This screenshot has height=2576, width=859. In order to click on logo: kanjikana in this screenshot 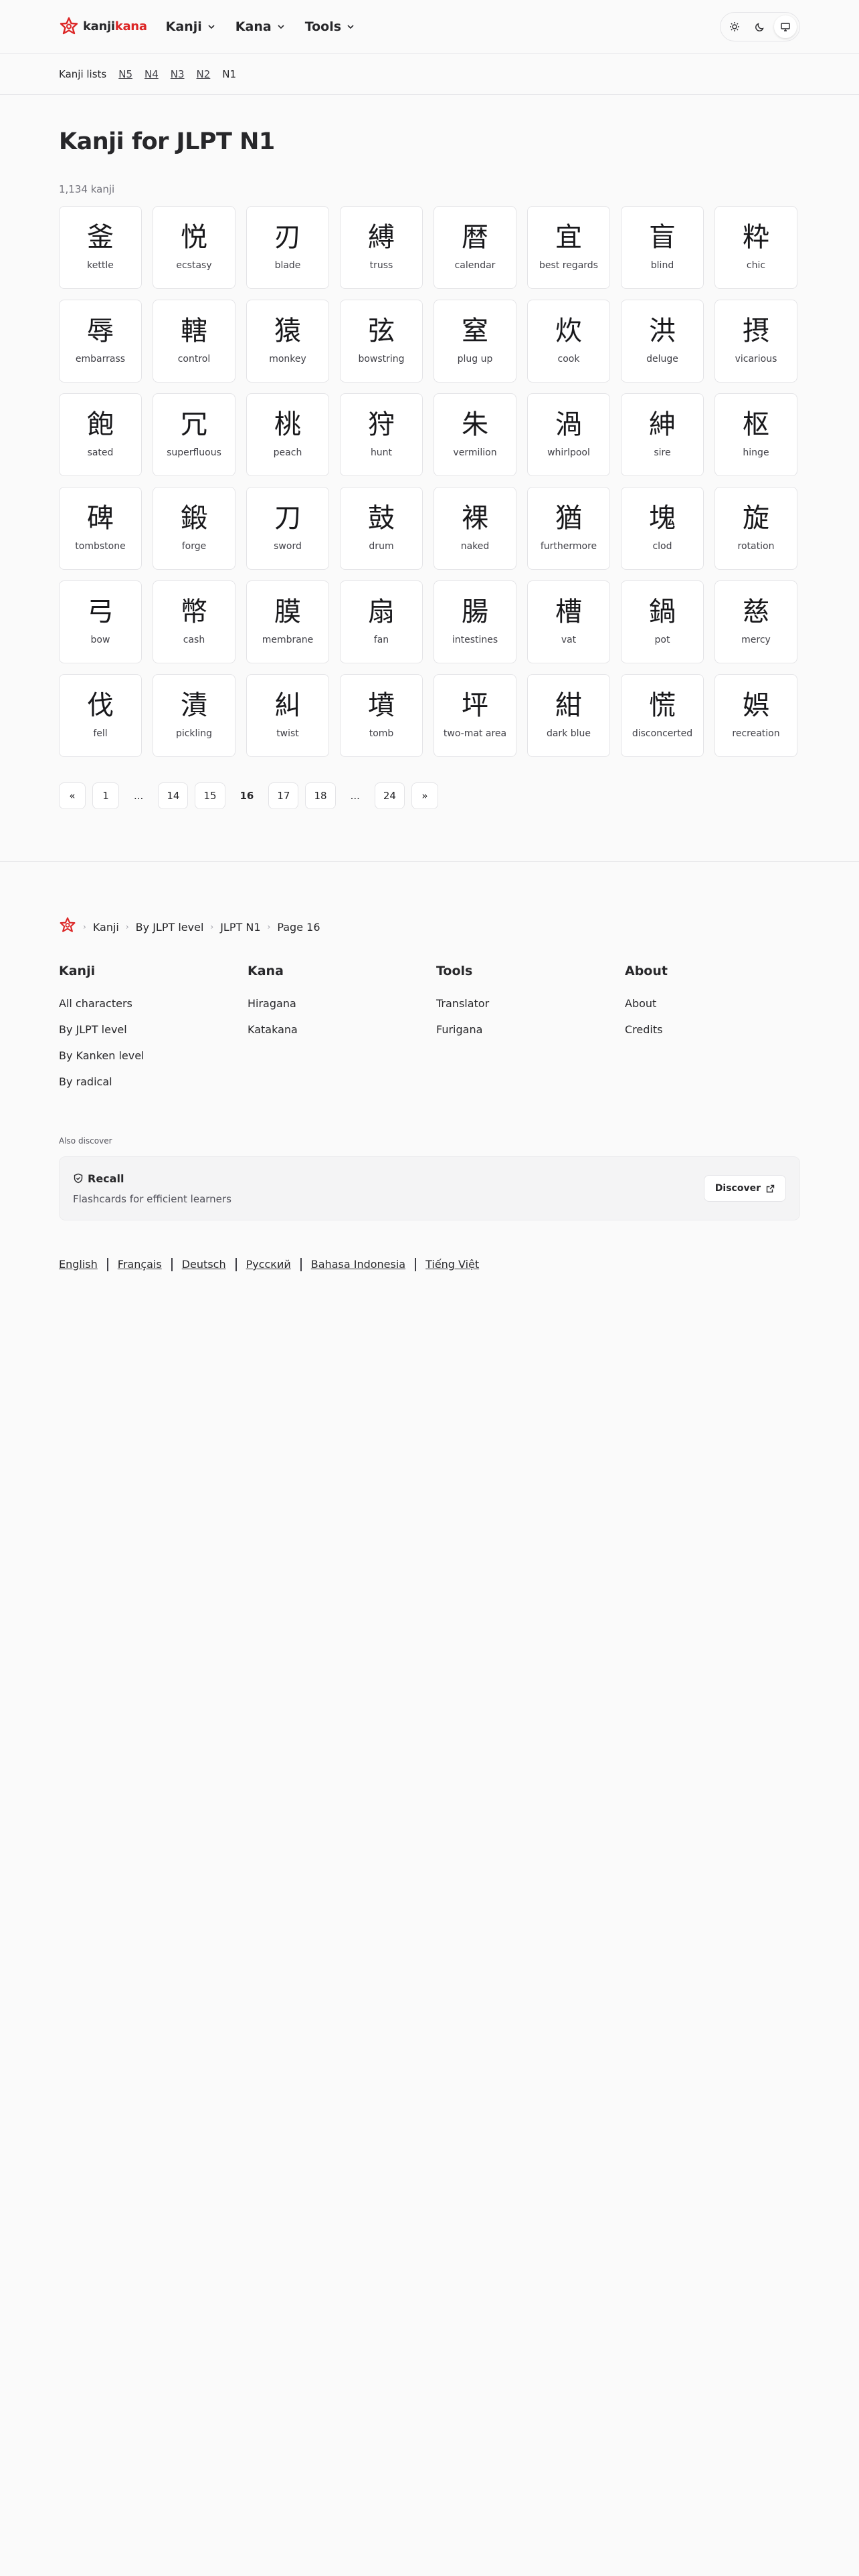, I will do `click(103, 27)`.